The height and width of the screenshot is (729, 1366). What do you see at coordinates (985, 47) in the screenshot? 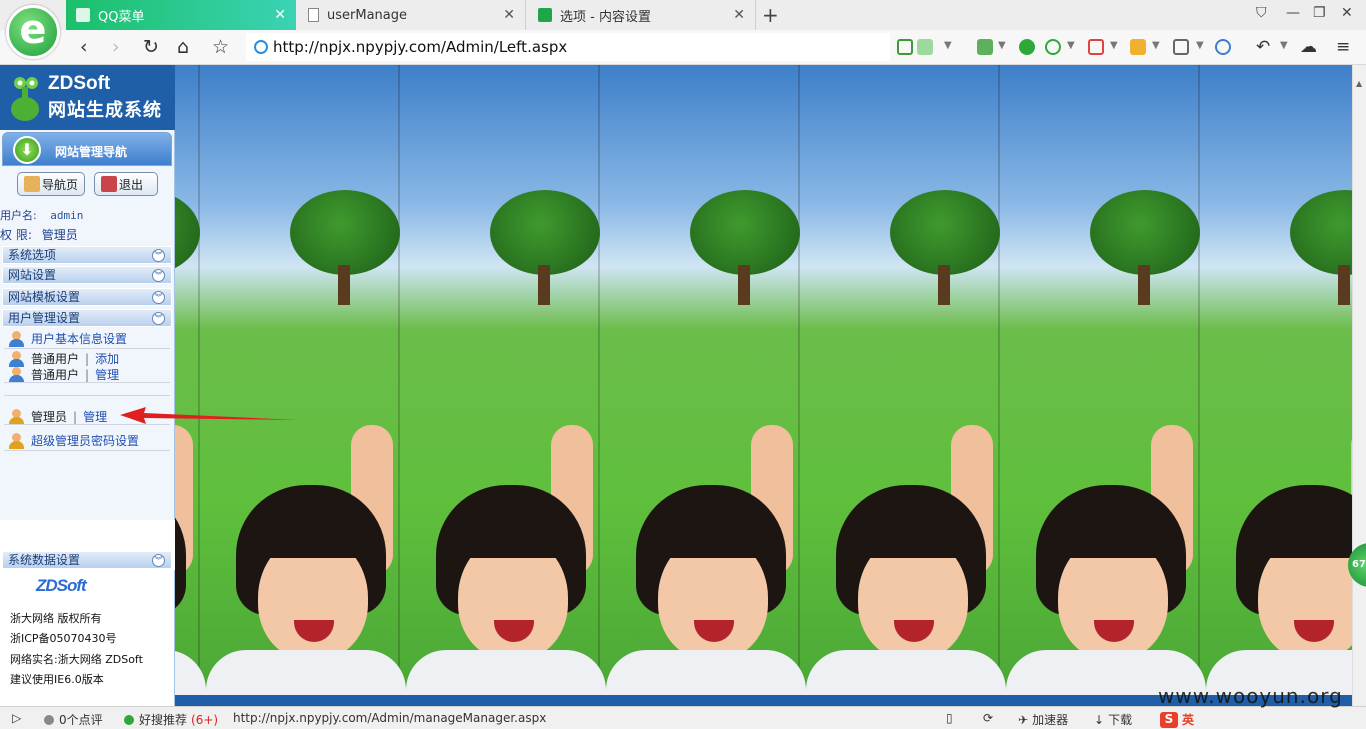
I see `apps-grid-icon` at bounding box center [985, 47].